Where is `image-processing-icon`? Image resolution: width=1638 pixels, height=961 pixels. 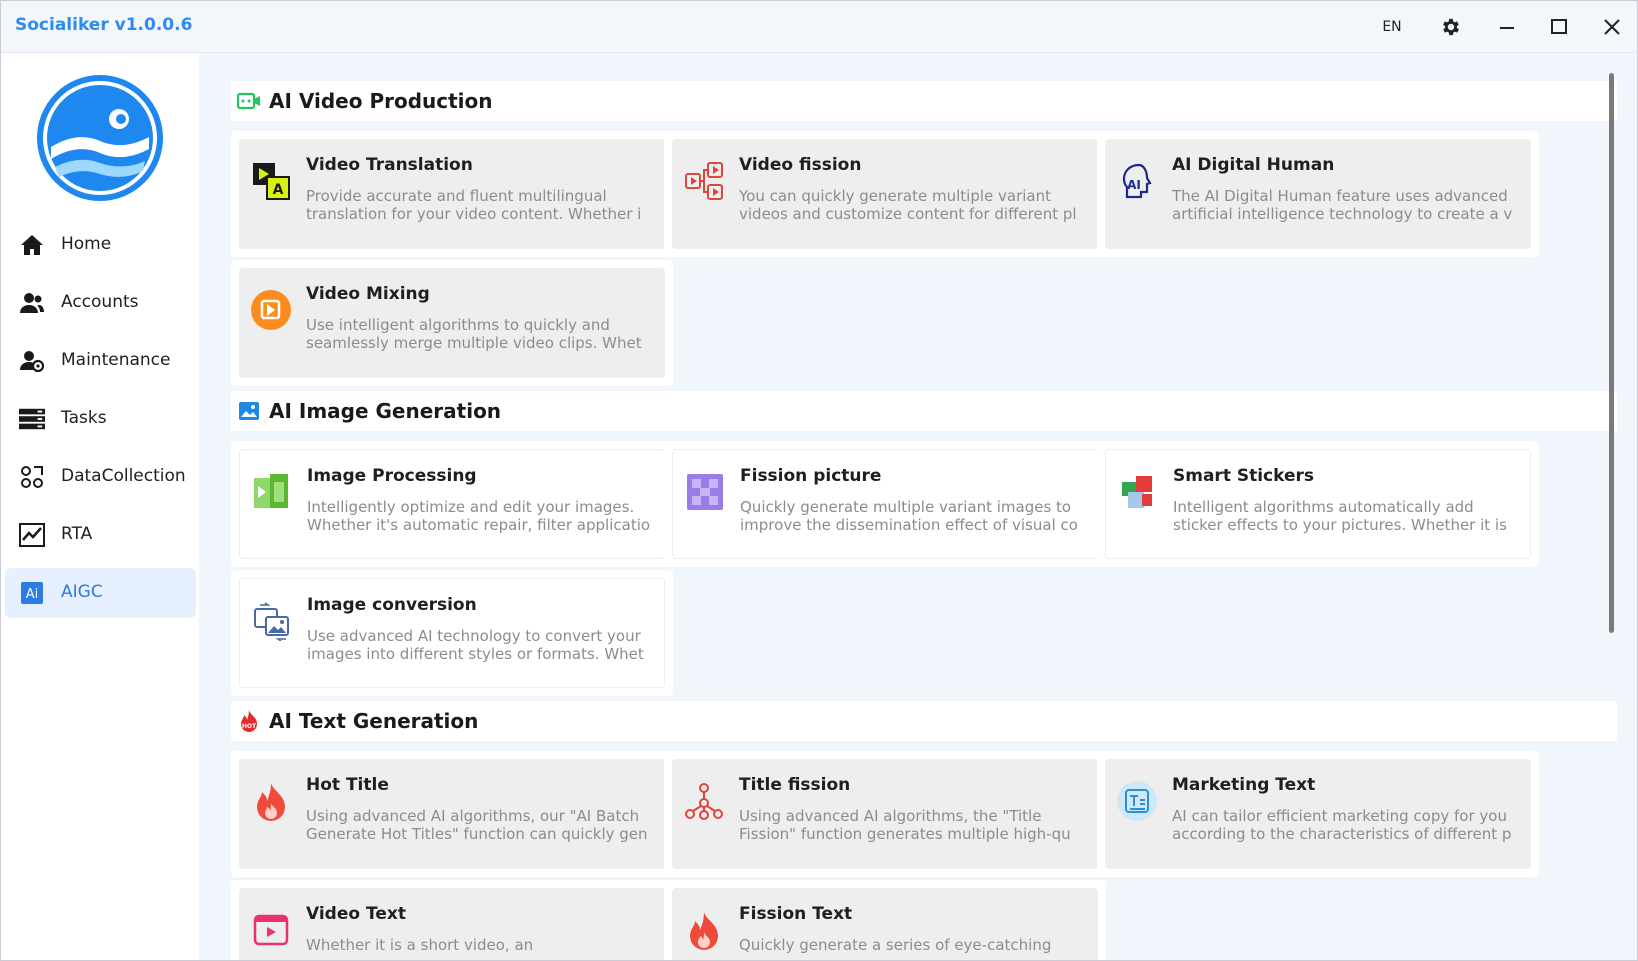 image-processing-icon is located at coordinates (272, 492).